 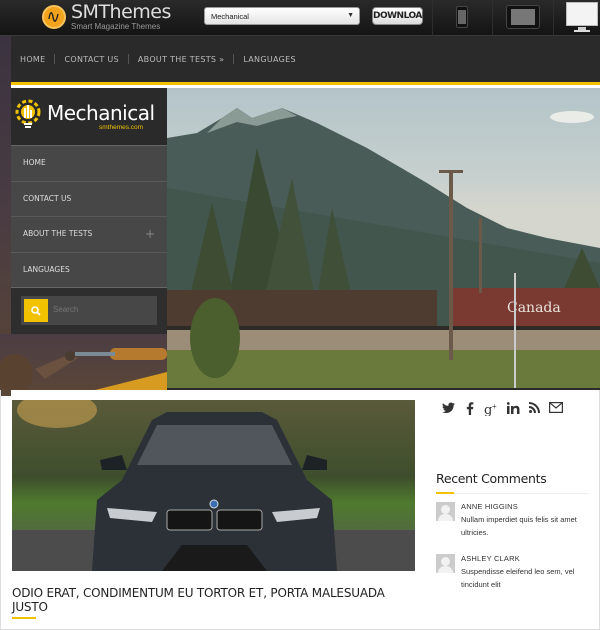 What do you see at coordinates (471, 410) in the screenshot?
I see `facebook-icon` at bounding box center [471, 410].